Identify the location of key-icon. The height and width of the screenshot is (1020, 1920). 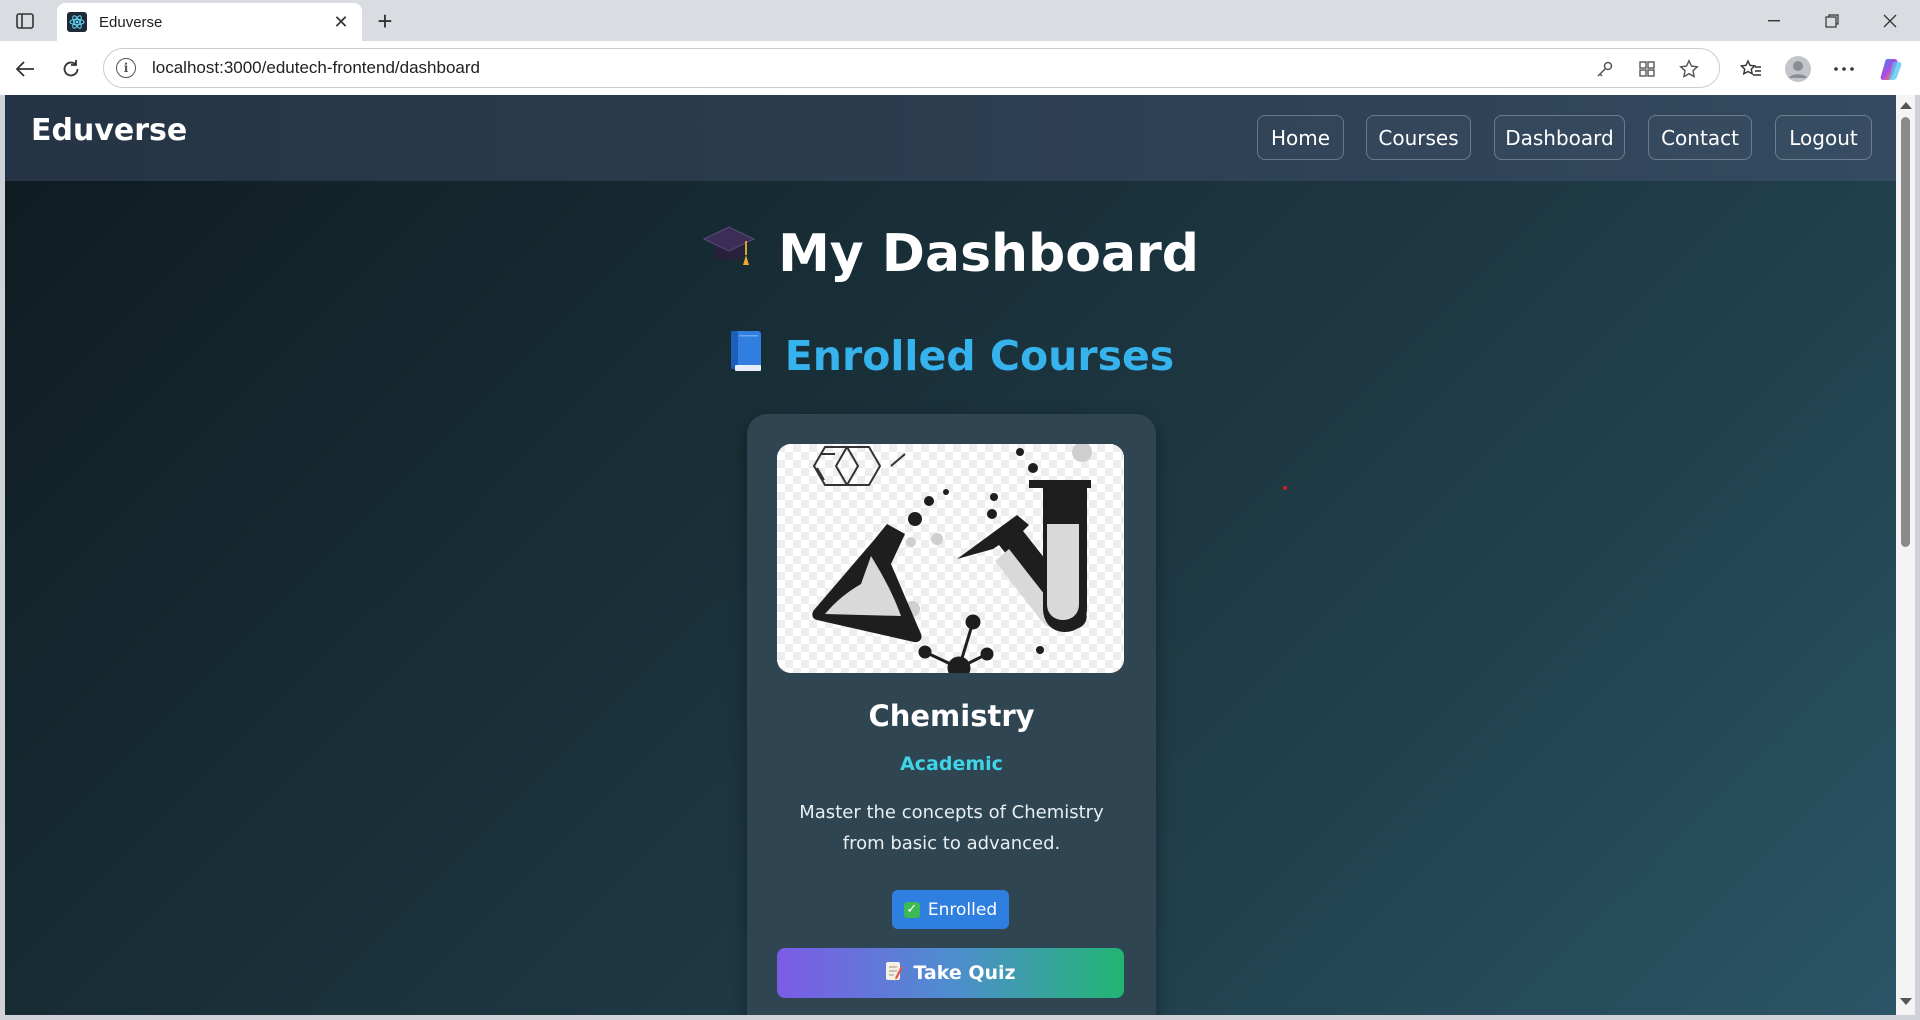
(1605, 69).